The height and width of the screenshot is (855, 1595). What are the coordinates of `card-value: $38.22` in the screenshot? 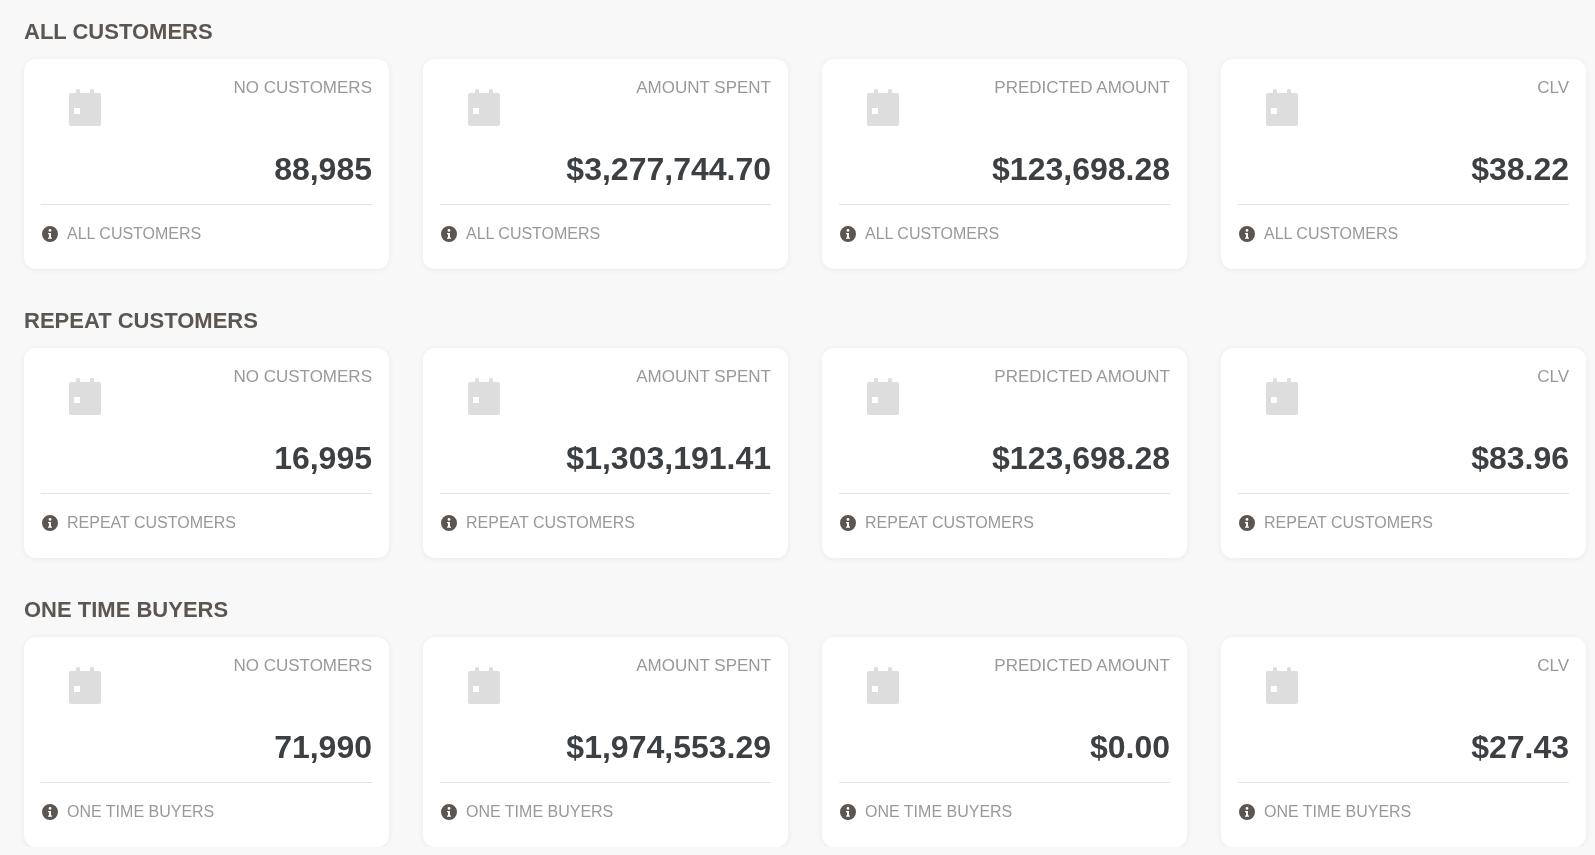 It's located at (1520, 169).